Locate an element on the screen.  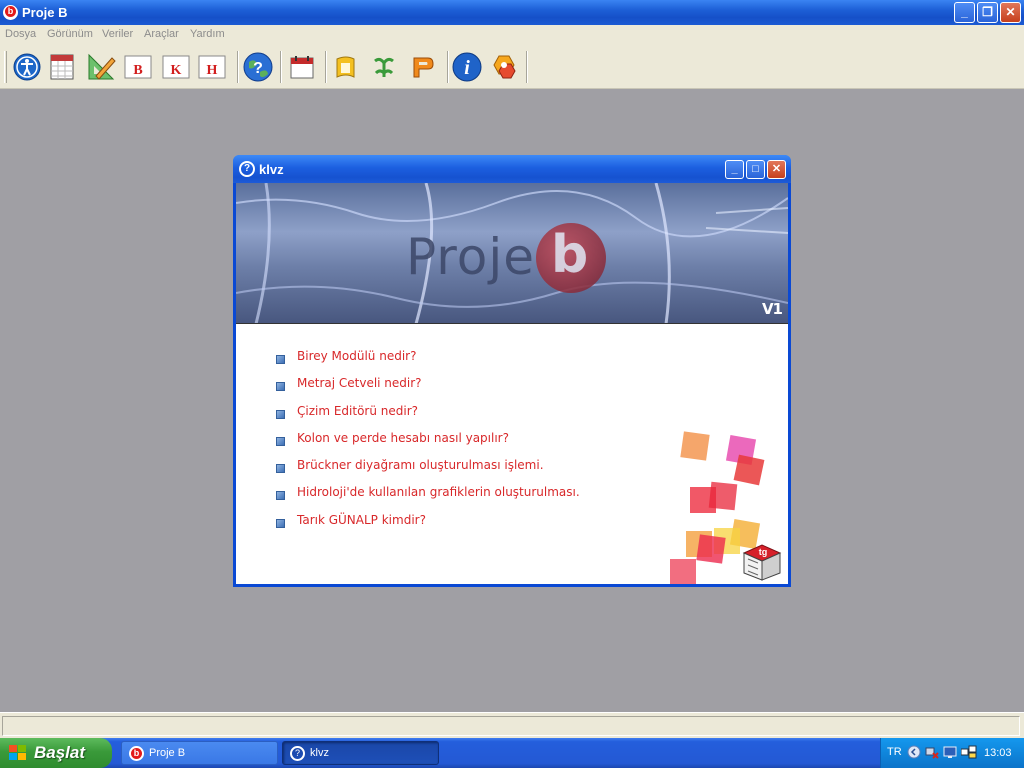
network-disconnected-icon is located at coordinates (932, 752).